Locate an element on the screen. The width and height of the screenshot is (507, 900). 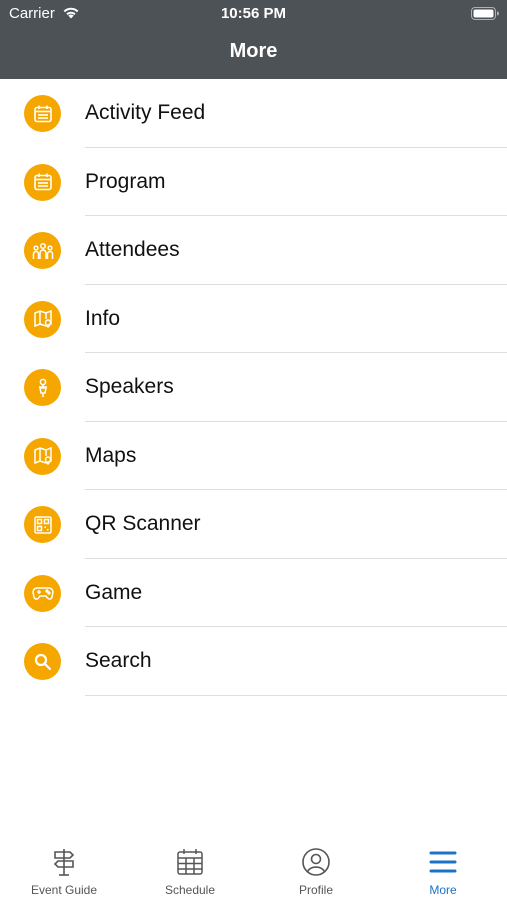
tab-label: More is located at coordinates (443, 890).